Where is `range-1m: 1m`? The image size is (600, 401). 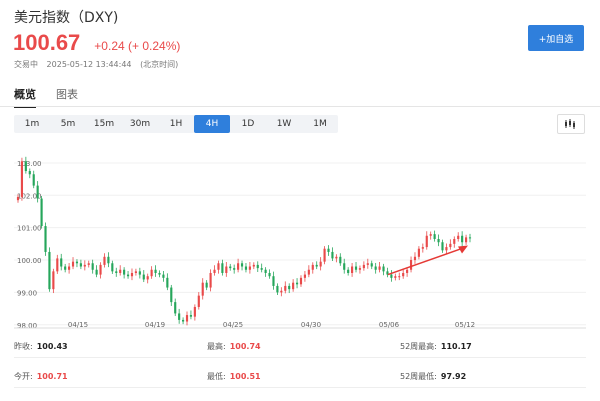 range-1m: 1m is located at coordinates (32, 124).